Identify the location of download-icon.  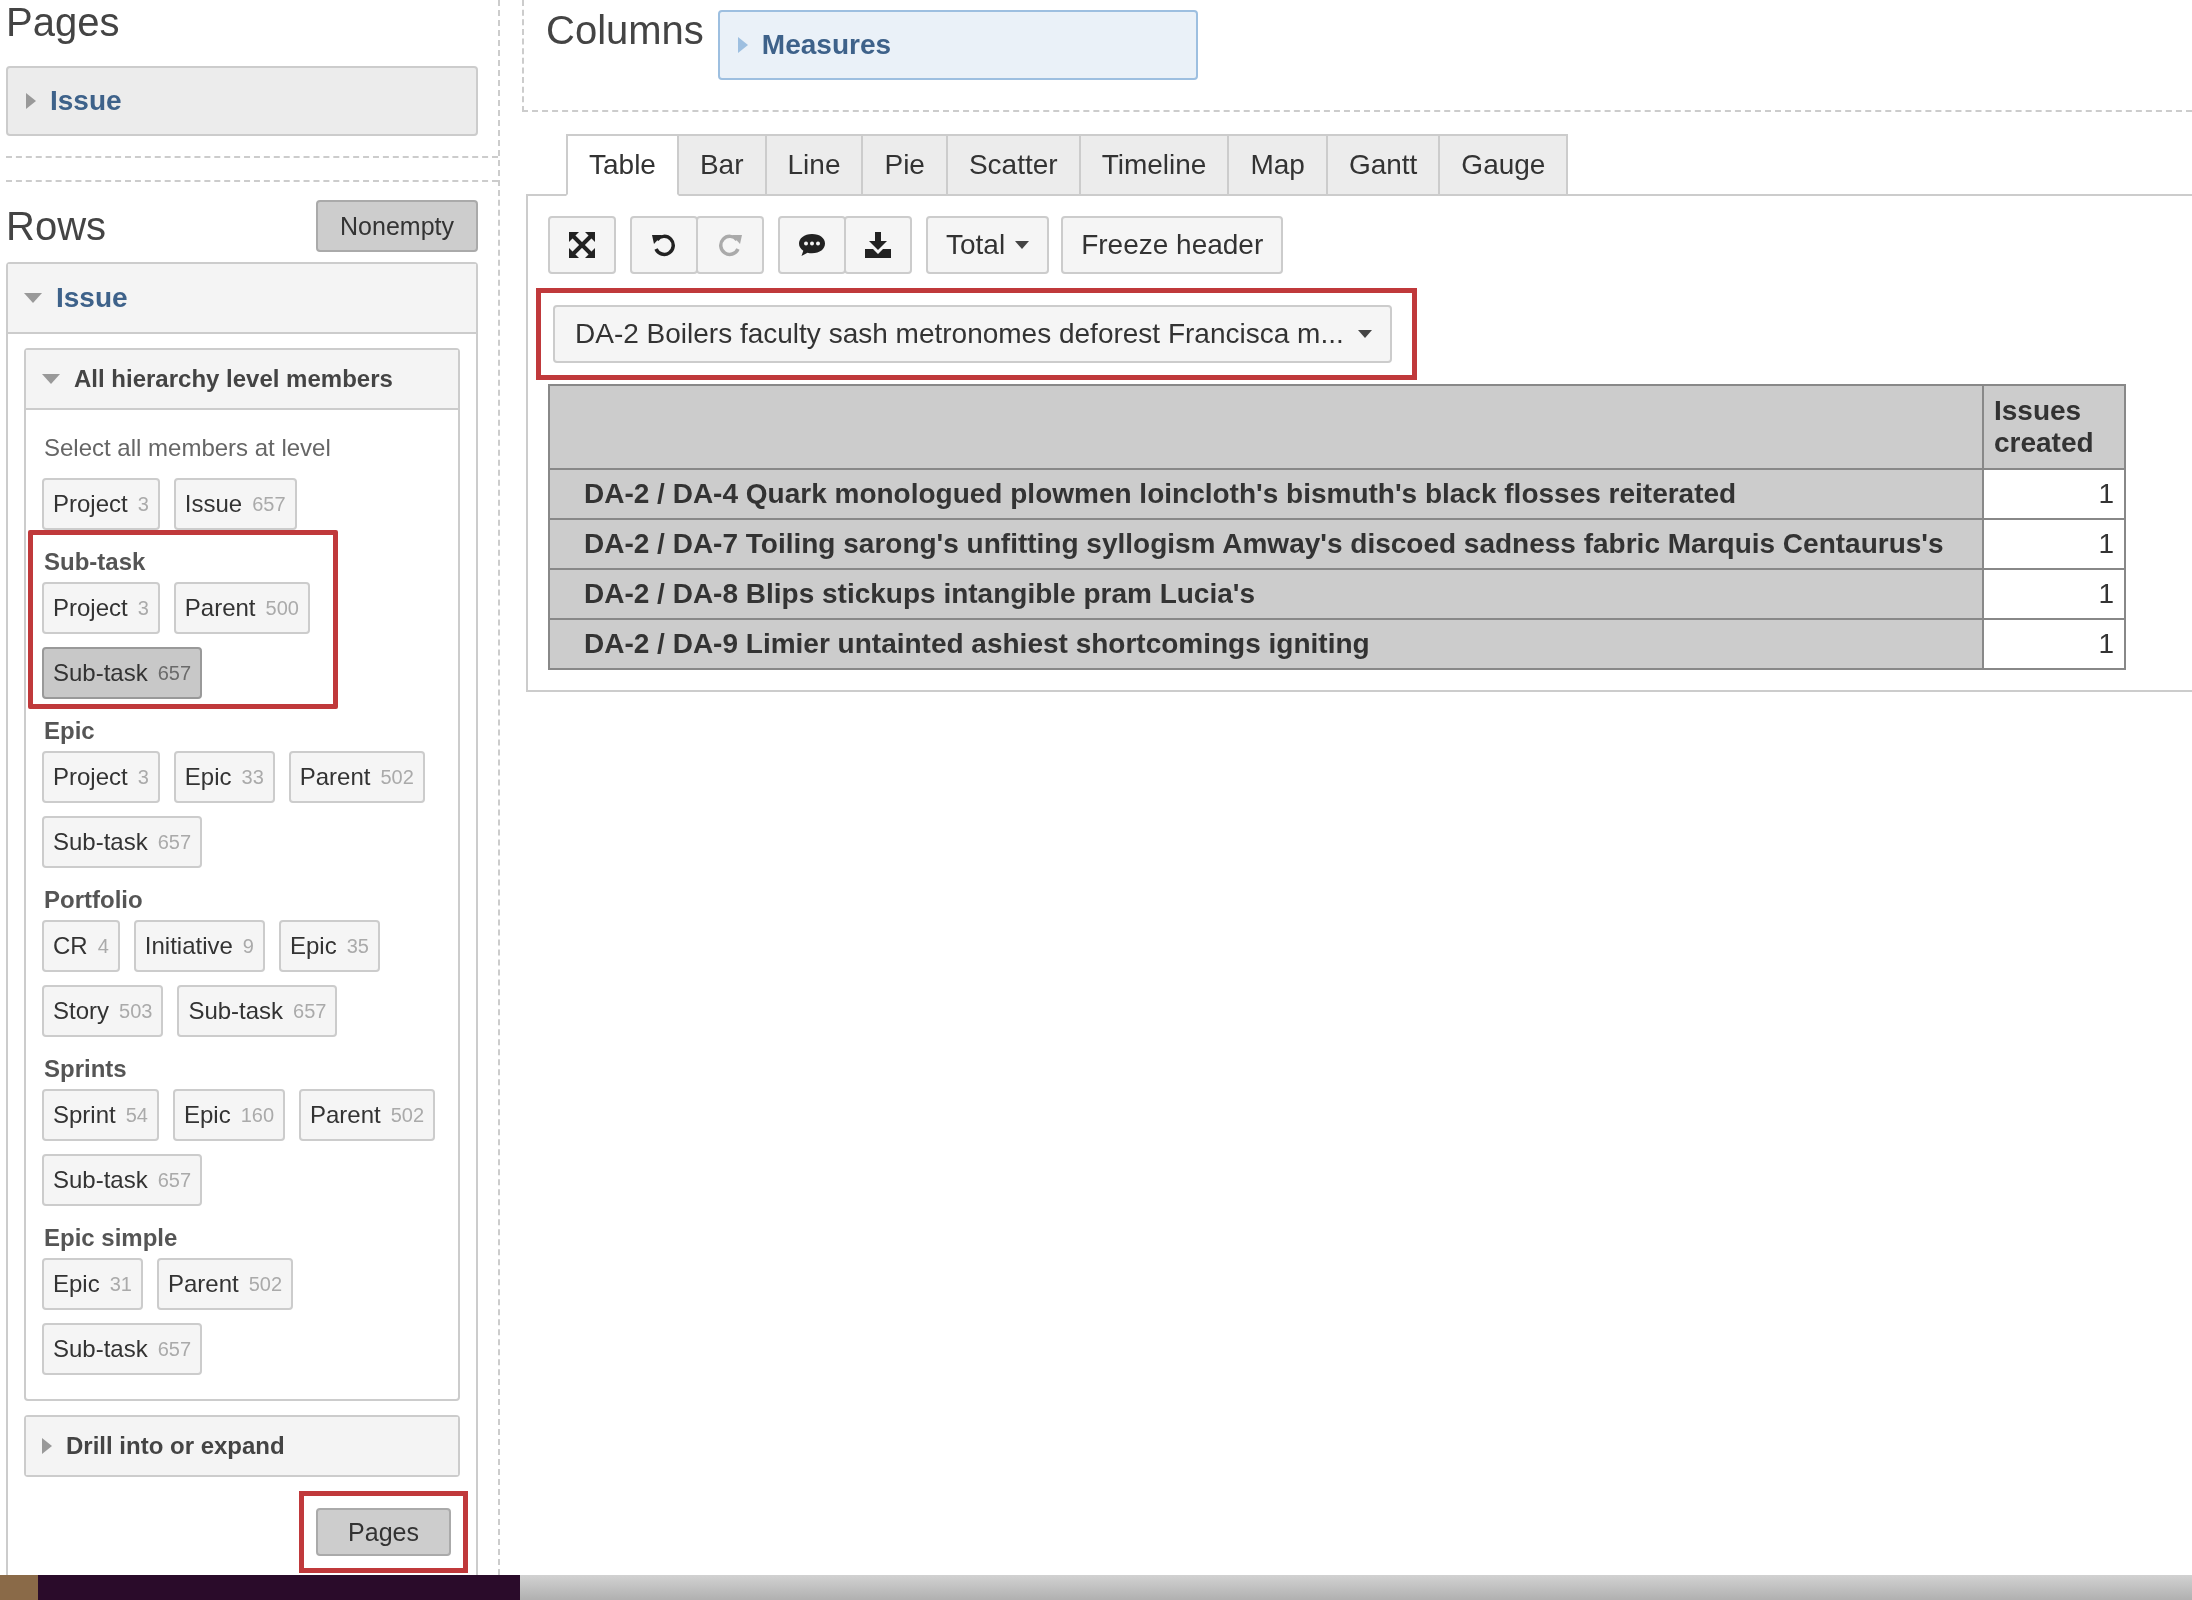
(878, 245).